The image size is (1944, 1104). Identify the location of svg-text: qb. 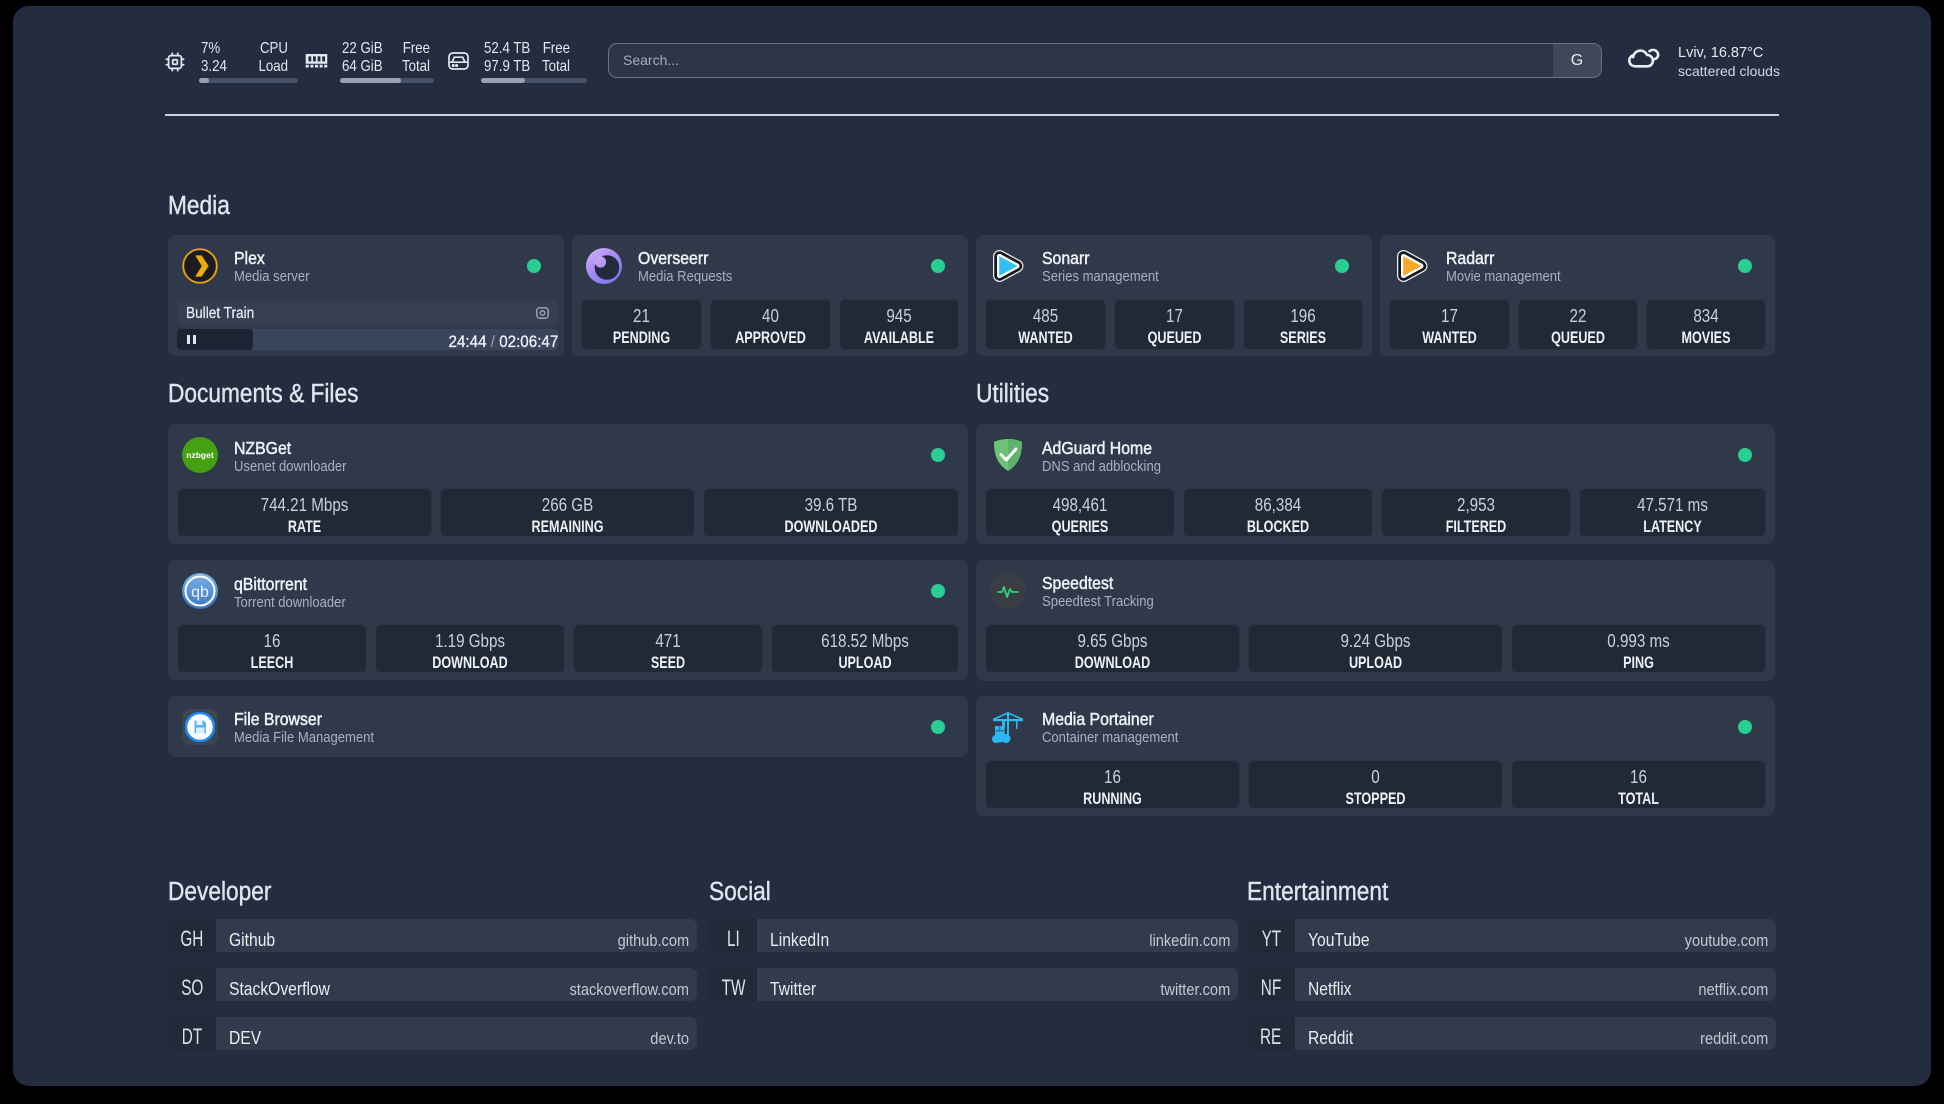
(200, 592).